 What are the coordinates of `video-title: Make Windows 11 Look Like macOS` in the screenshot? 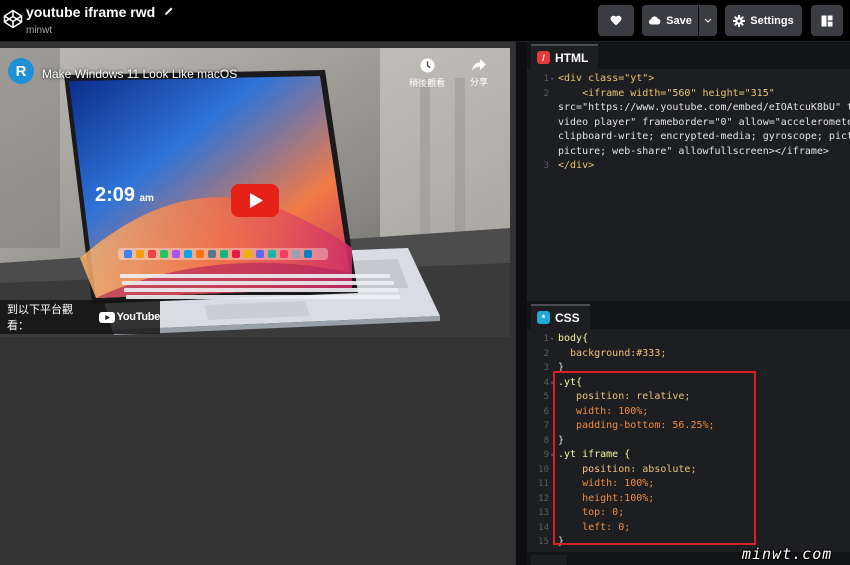 It's located at (139, 74).